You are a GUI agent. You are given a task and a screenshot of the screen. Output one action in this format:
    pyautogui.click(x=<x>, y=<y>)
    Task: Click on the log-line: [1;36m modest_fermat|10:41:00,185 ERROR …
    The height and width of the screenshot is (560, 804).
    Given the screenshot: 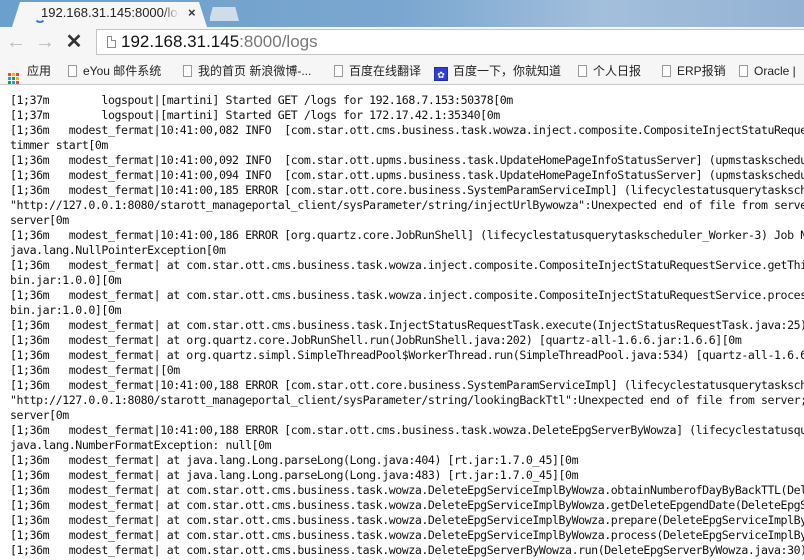 What is the action you would take?
    pyautogui.click(x=407, y=190)
    